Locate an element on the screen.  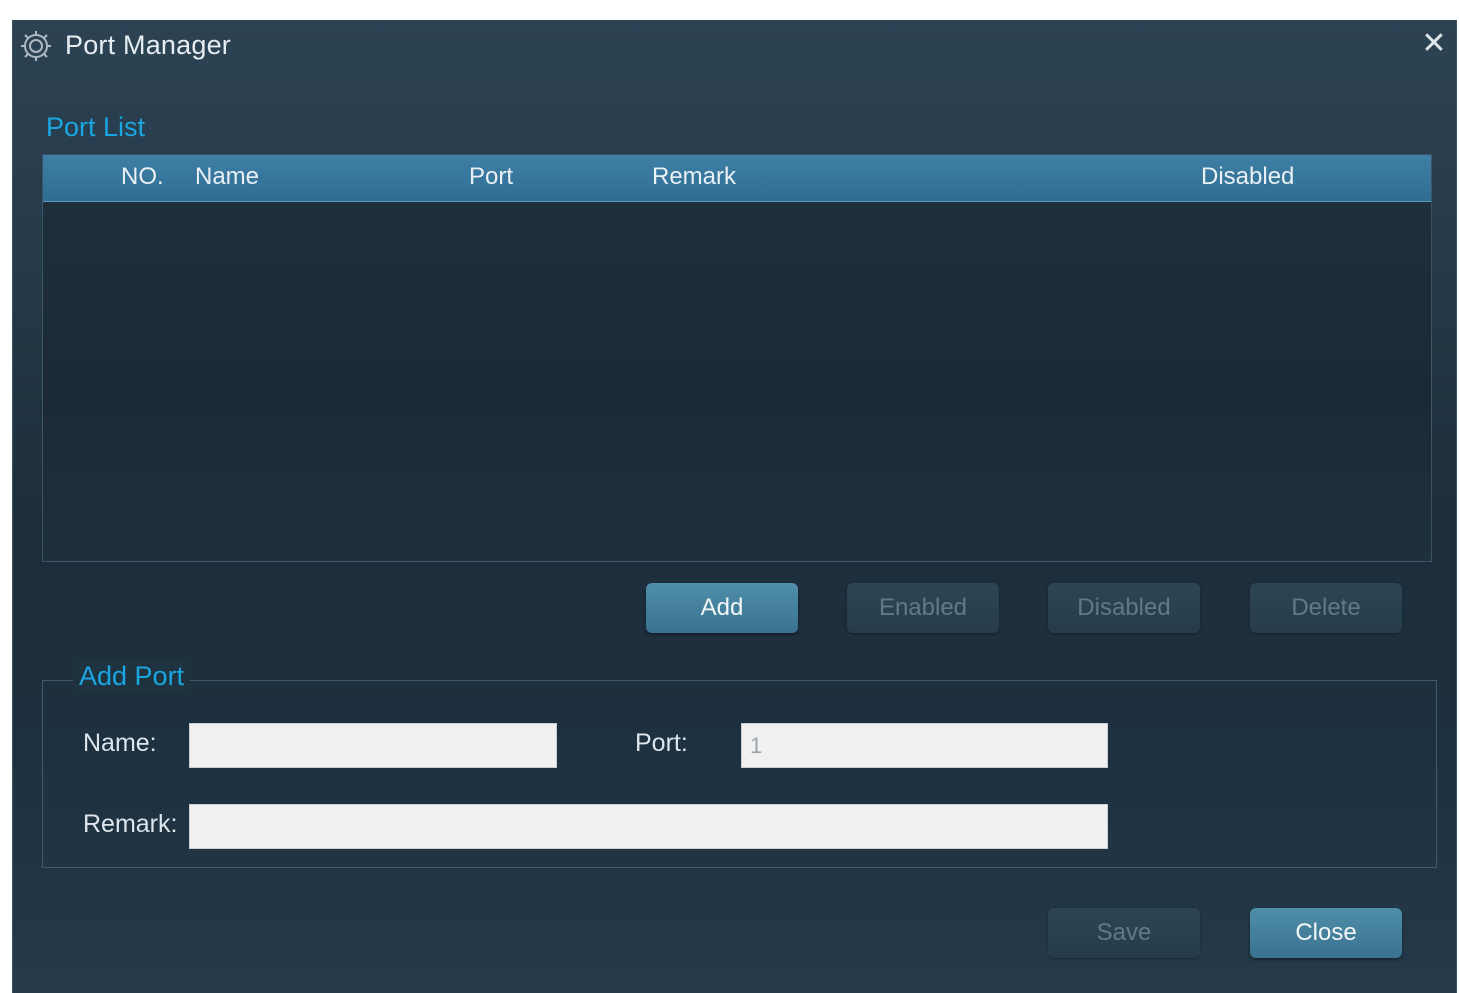
name-label: Name: is located at coordinates (120, 743).